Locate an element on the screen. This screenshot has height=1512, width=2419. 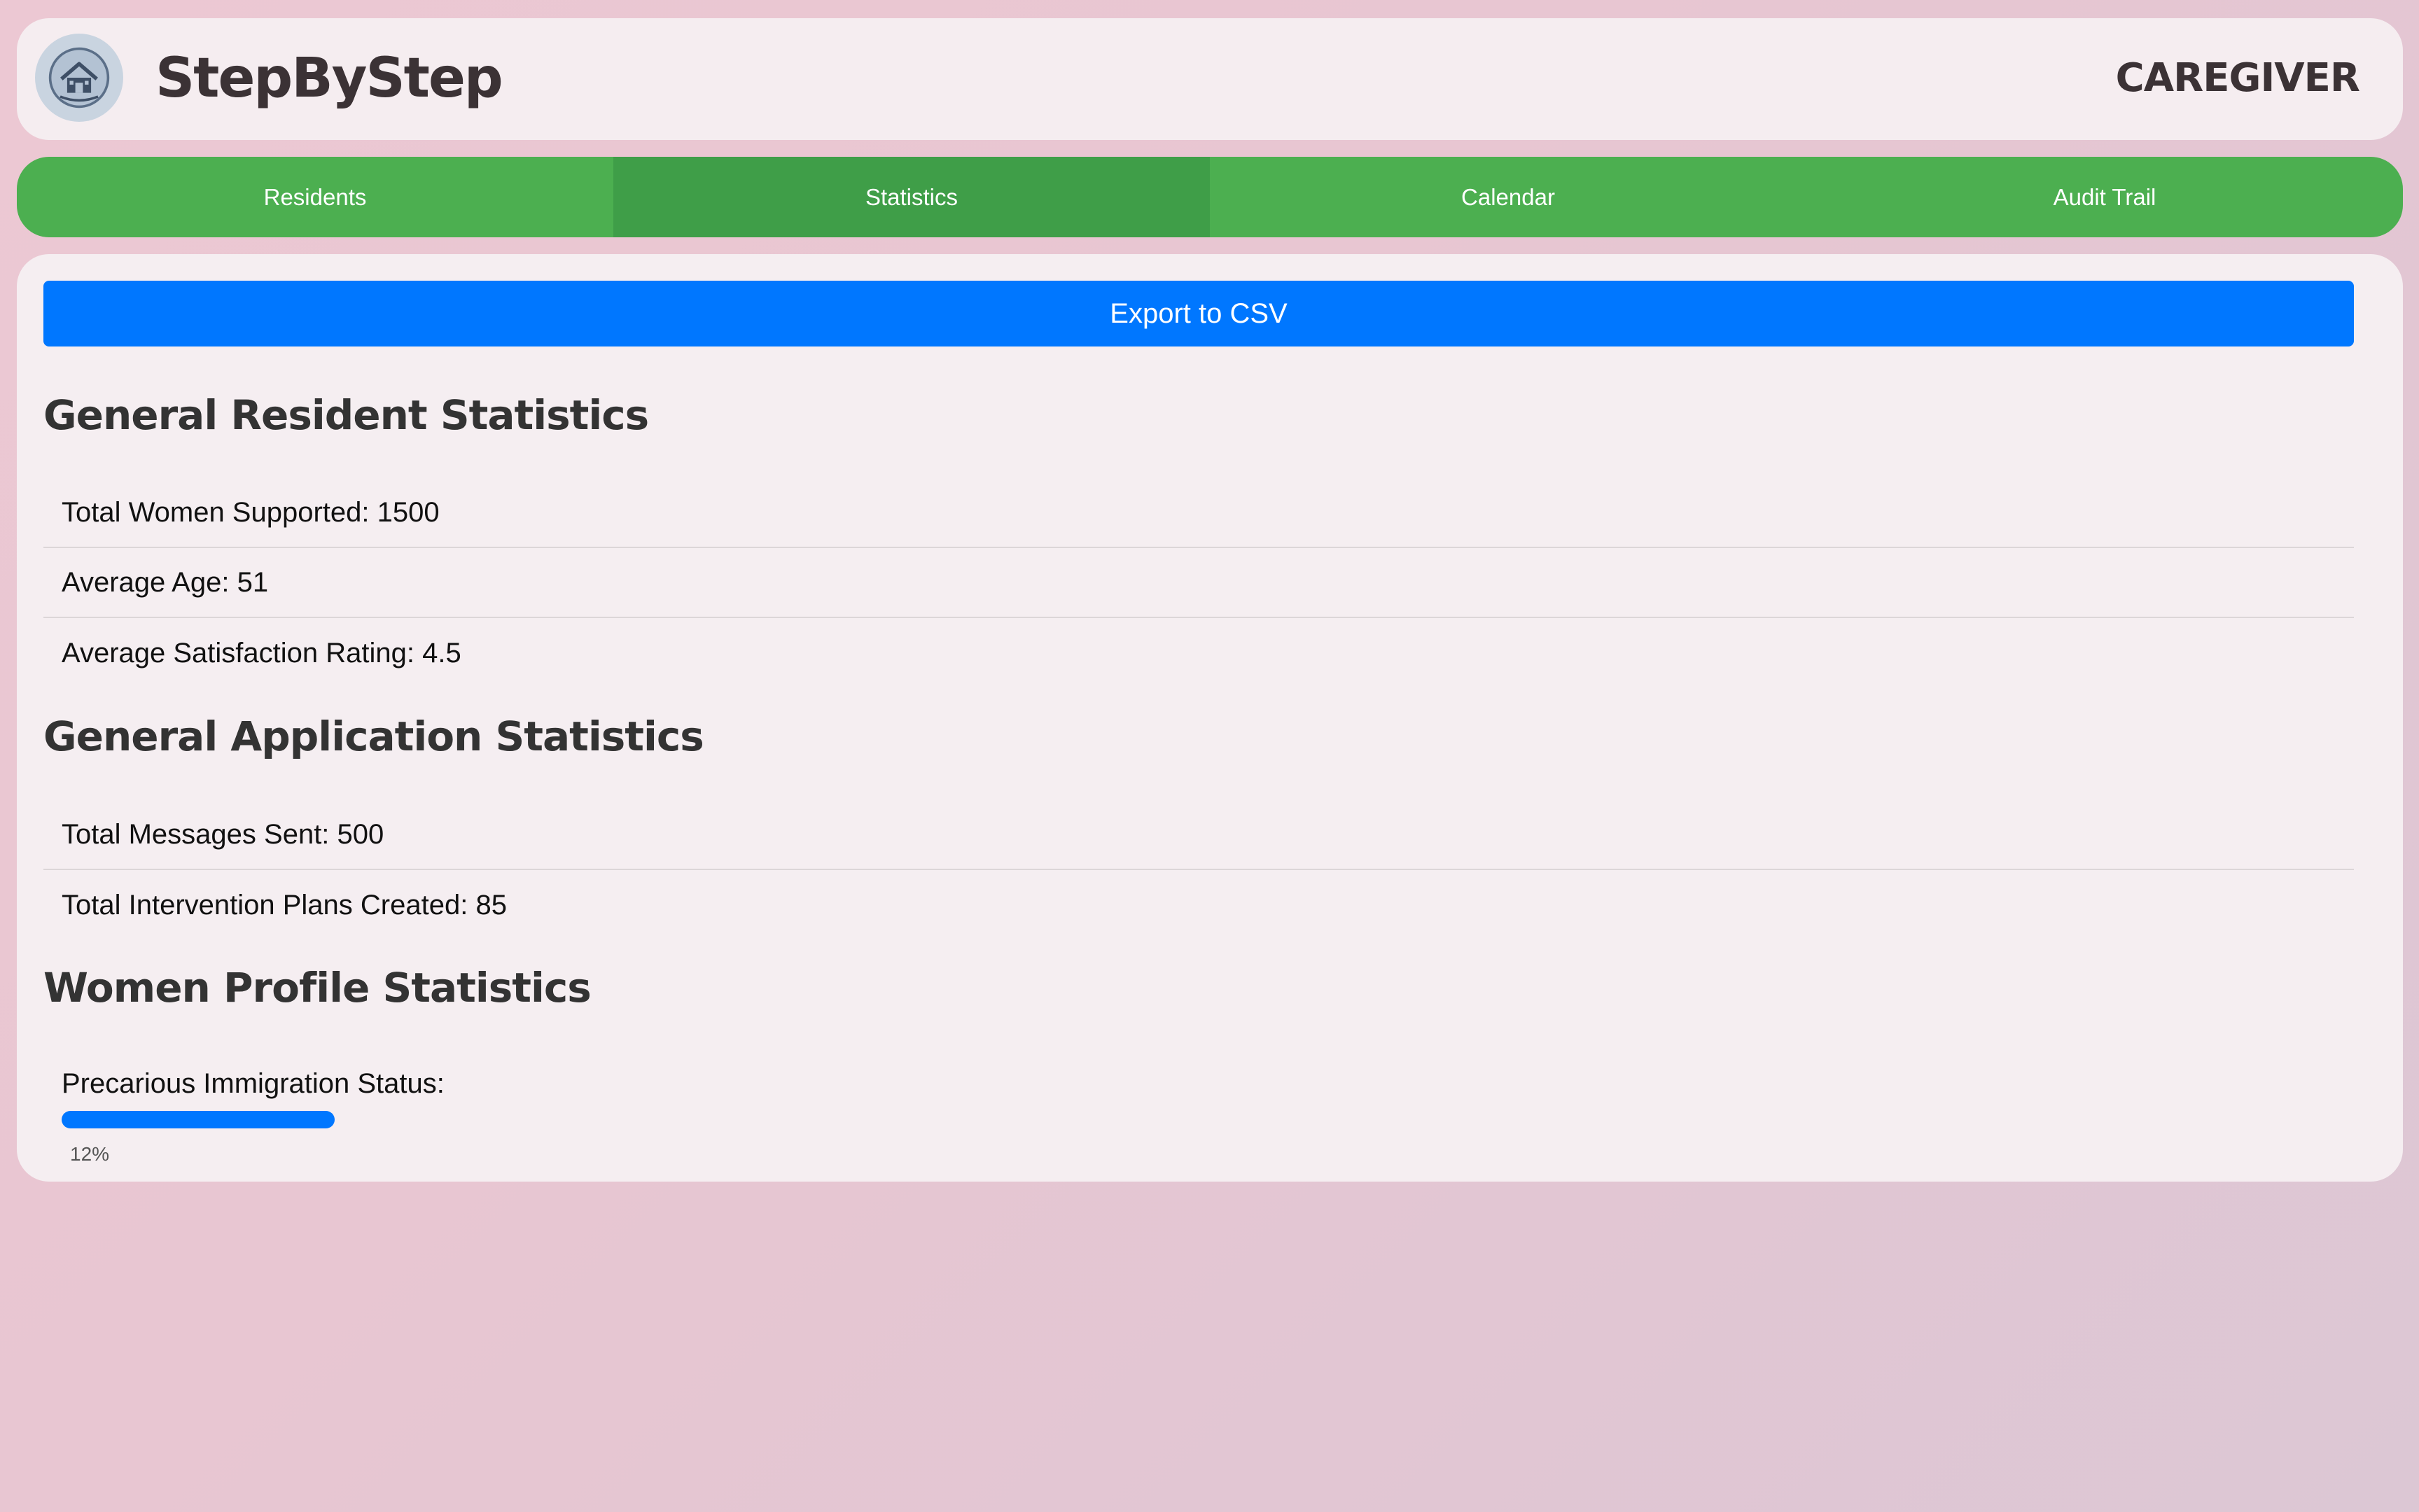
stat-immigration-status-label: Precarious Immigration Status: is located at coordinates (253, 1083).